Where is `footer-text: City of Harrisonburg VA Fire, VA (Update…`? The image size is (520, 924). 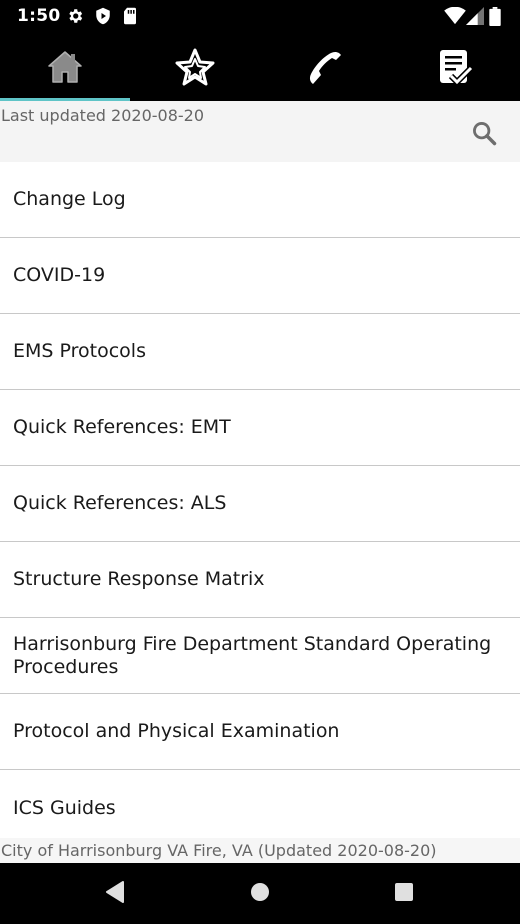
footer-text: City of Harrisonburg VA Fire, VA (Update… is located at coordinates (260, 850).